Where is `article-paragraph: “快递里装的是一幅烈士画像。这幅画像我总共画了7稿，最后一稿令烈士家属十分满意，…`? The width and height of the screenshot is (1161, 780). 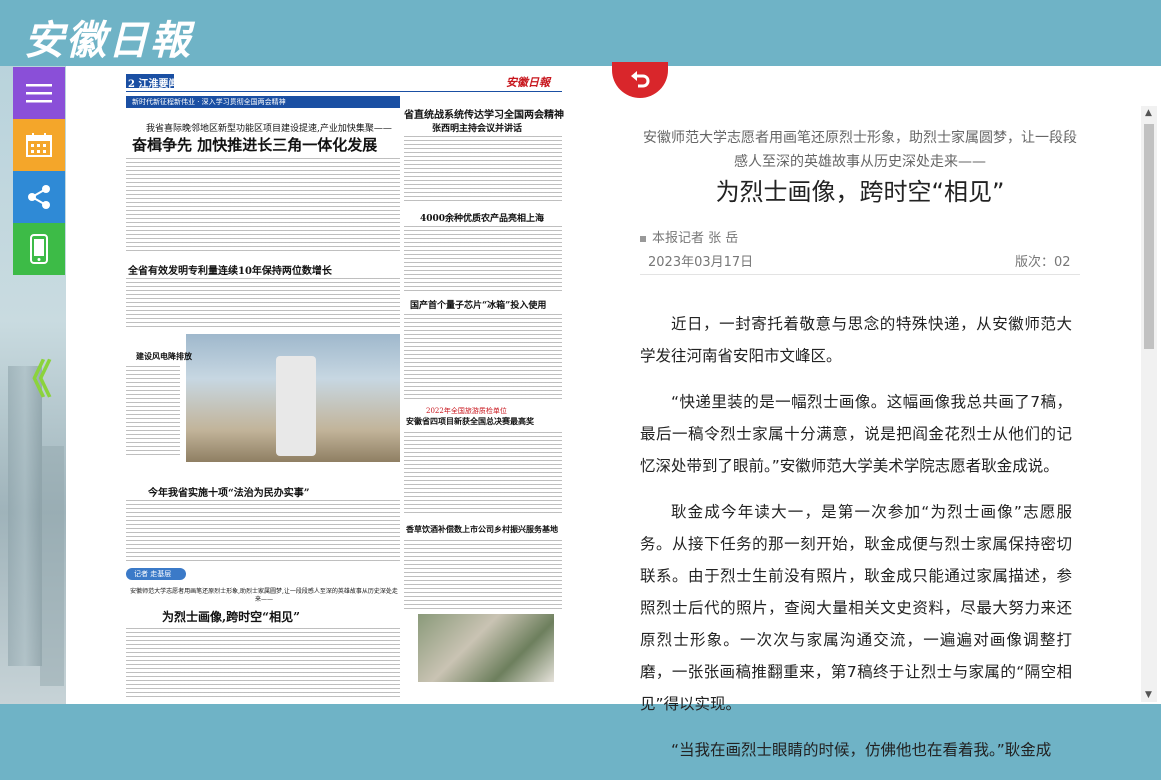
article-paragraph: “快递里装的是一幅烈士画像。这幅画像我总共画了7稿，最后一稿令烈士家属十分满意，… is located at coordinates (856, 434).